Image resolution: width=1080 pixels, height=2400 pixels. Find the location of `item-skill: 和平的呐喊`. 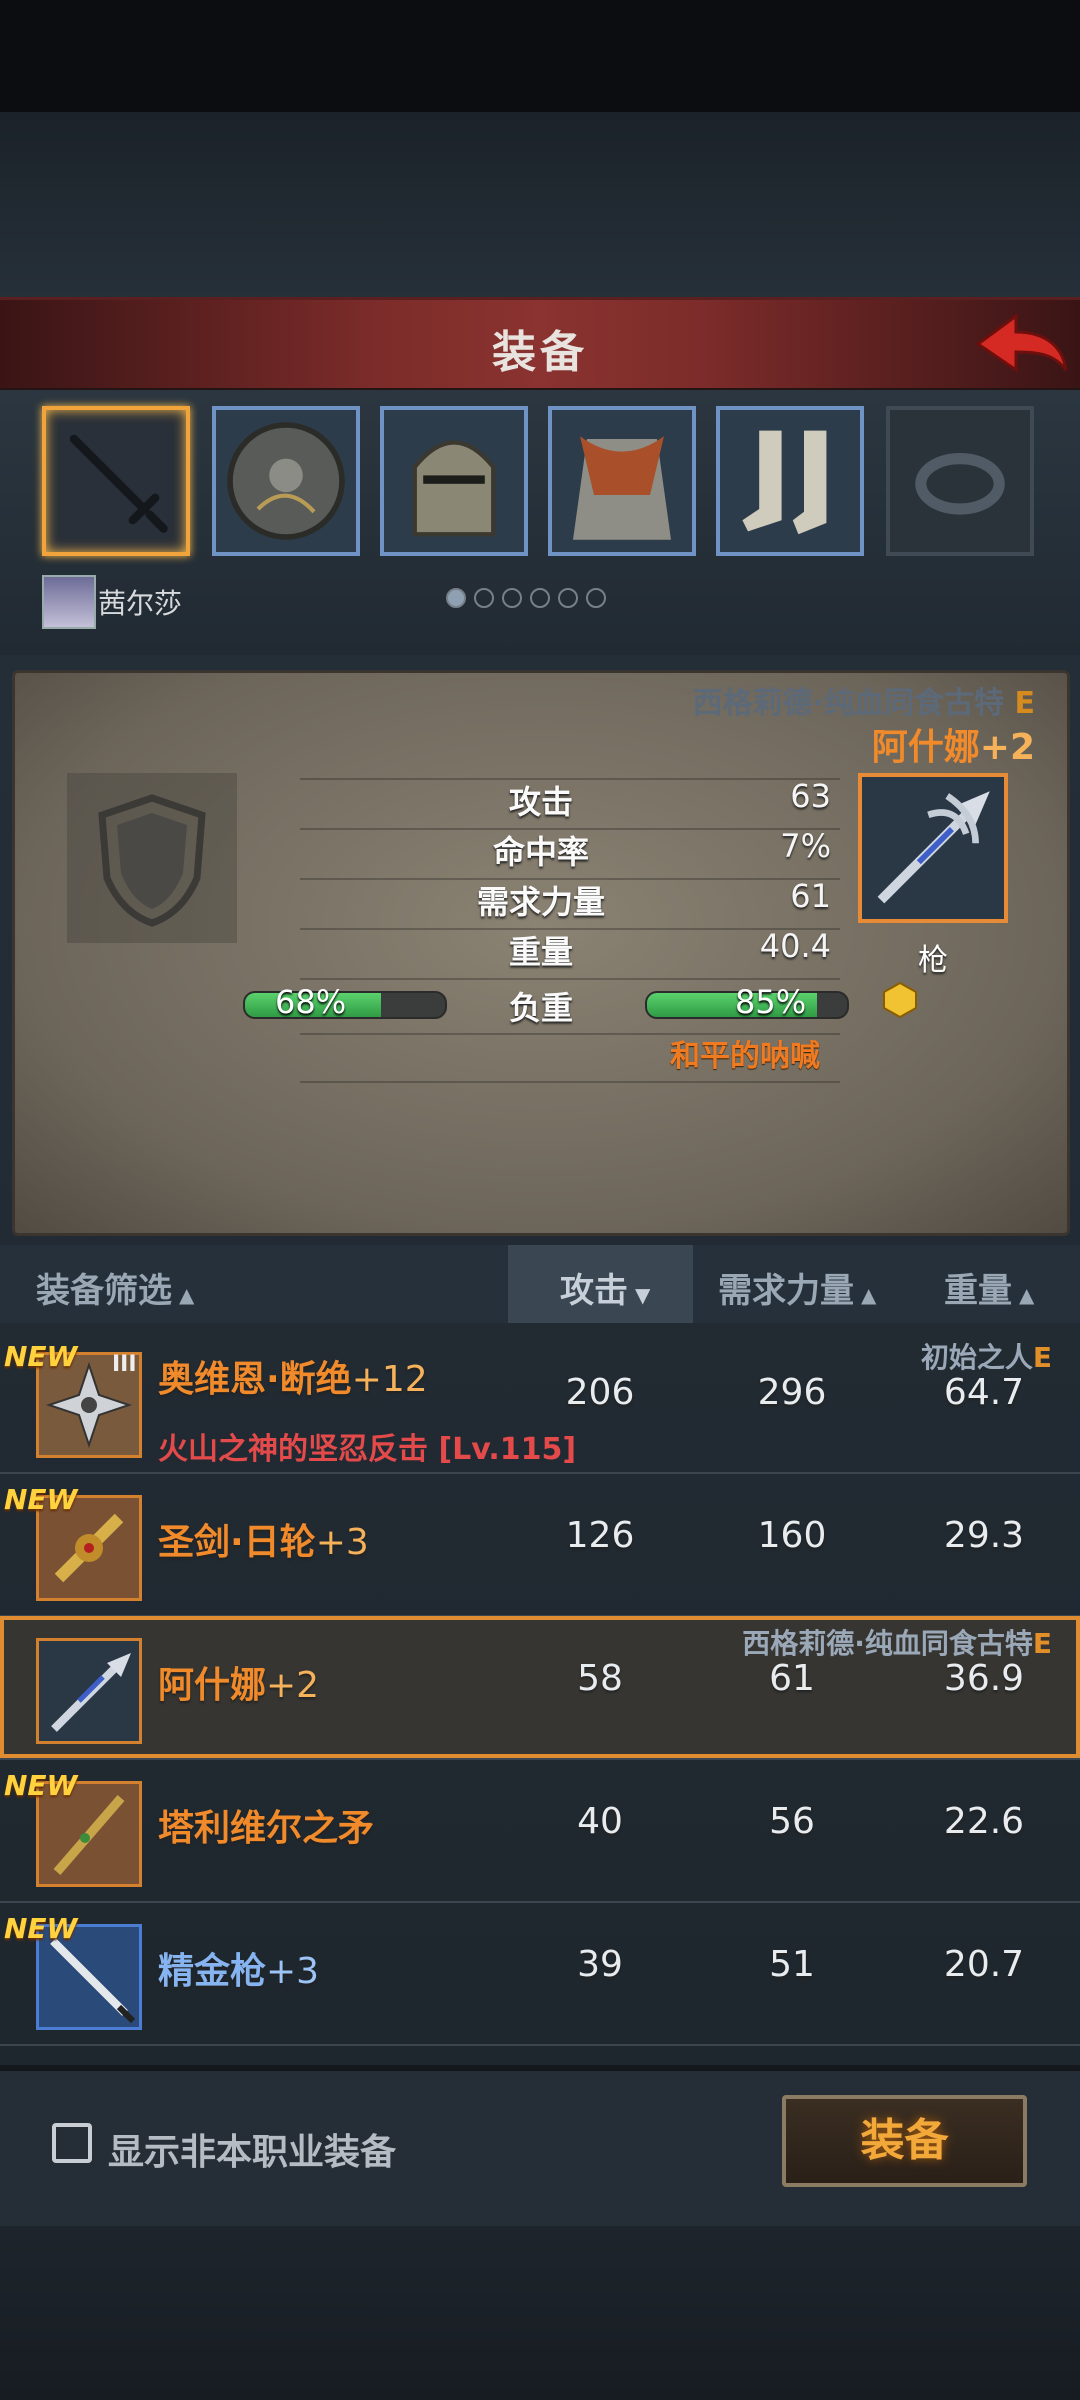

item-skill: 和平的呐喊 is located at coordinates (745, 1056).